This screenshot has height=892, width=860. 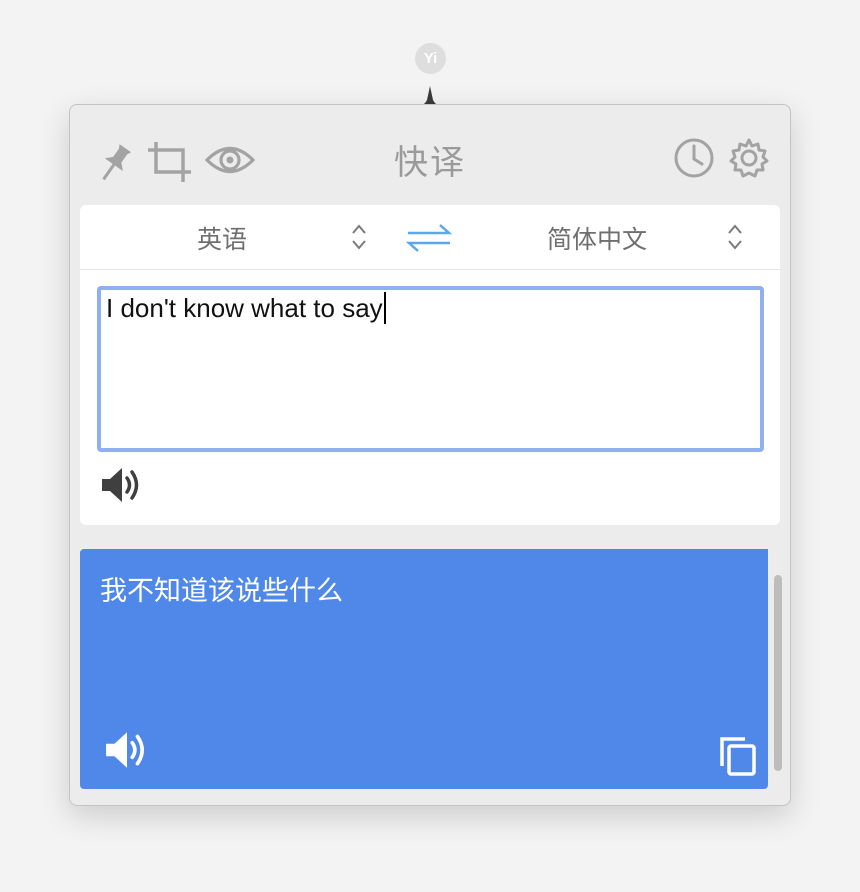 I want to click on source-language-select: 英语, so click(x=222, y=238).